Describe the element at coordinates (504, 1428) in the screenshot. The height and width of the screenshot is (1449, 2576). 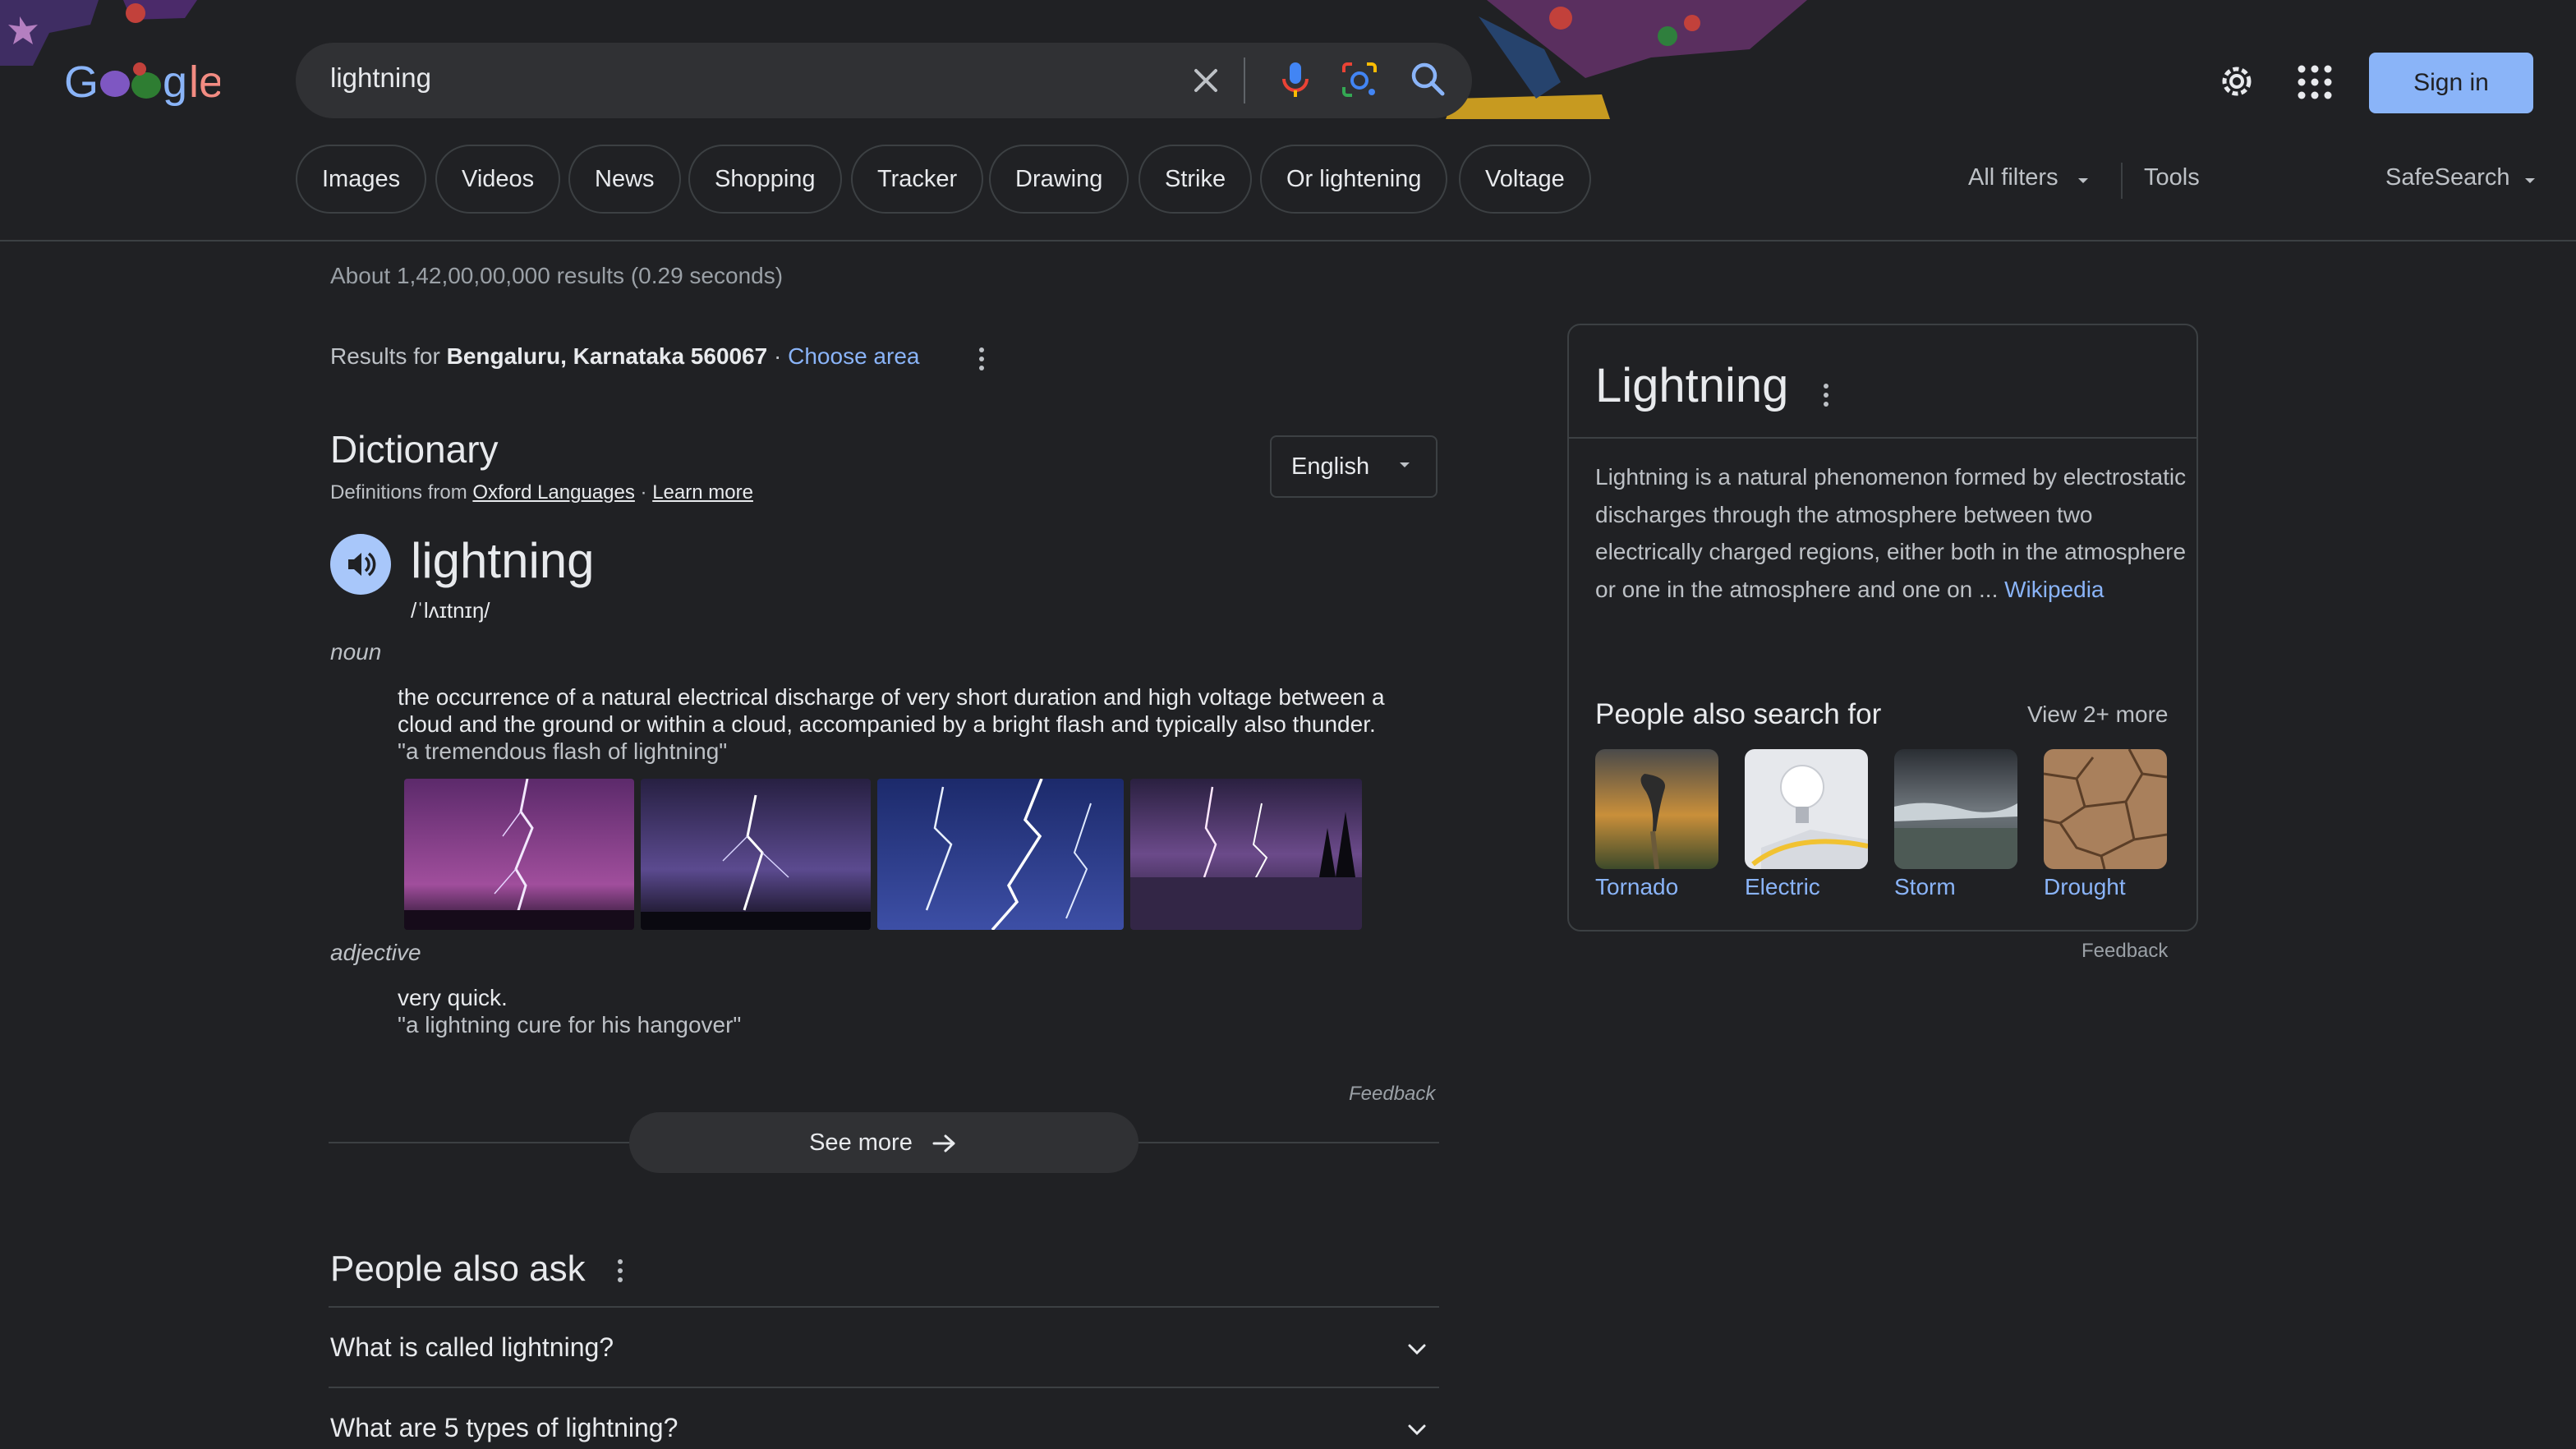
I see `paa-question-2: What are 5 types of lightning?` at that location.